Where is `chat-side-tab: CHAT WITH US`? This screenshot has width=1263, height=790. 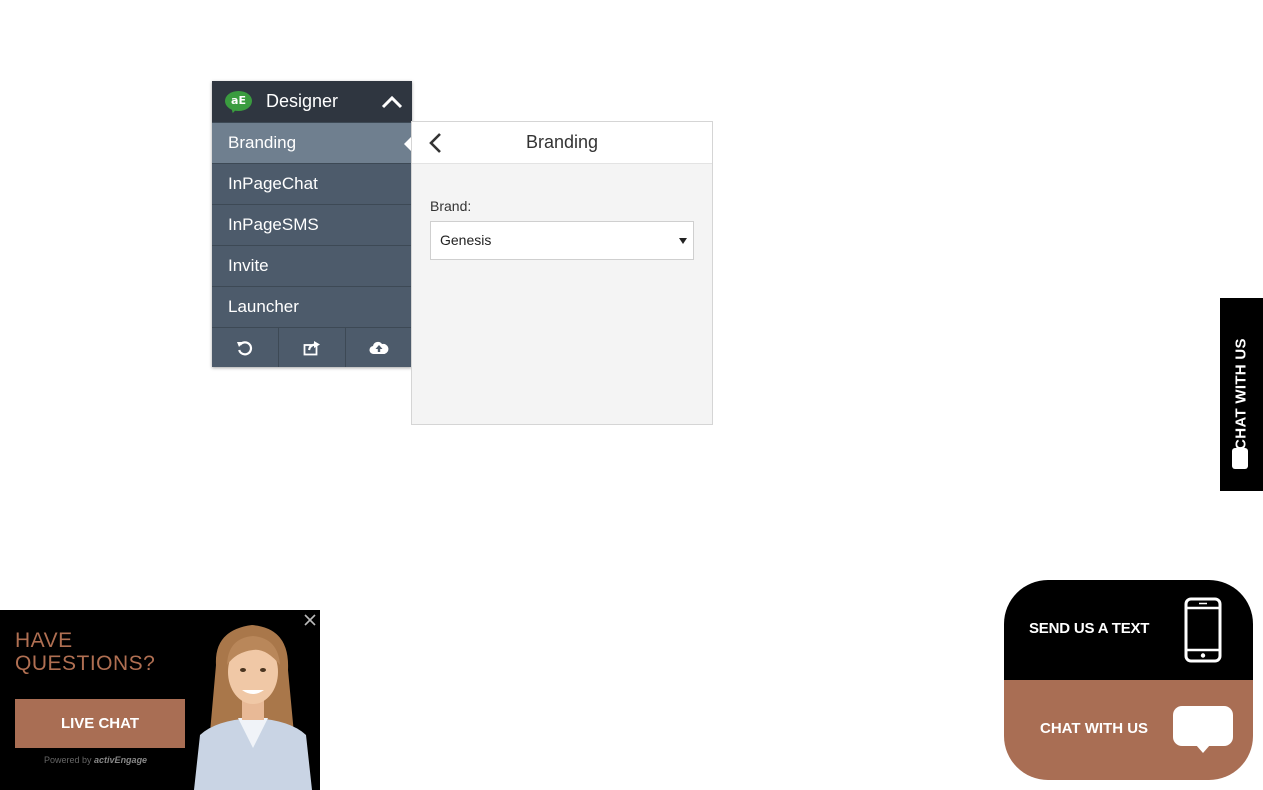 chat-side-tab: CHAT WITH US is located at coordinates (1241, 394).